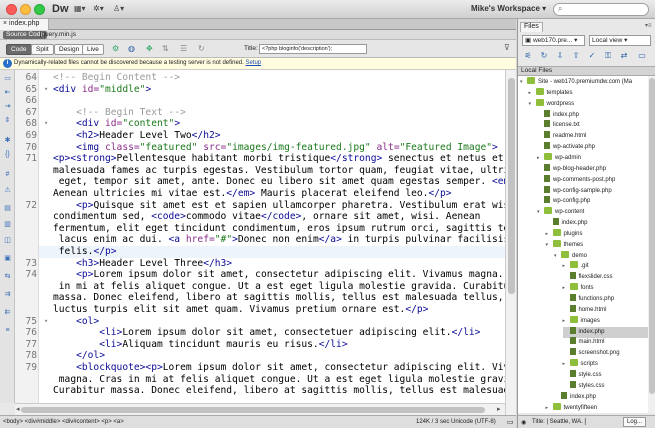 The image size is (655, 428). Describe the element at coordinates (83, 9) in the screenshot. I see `layout-menu-icon: ▦▾` at that location.